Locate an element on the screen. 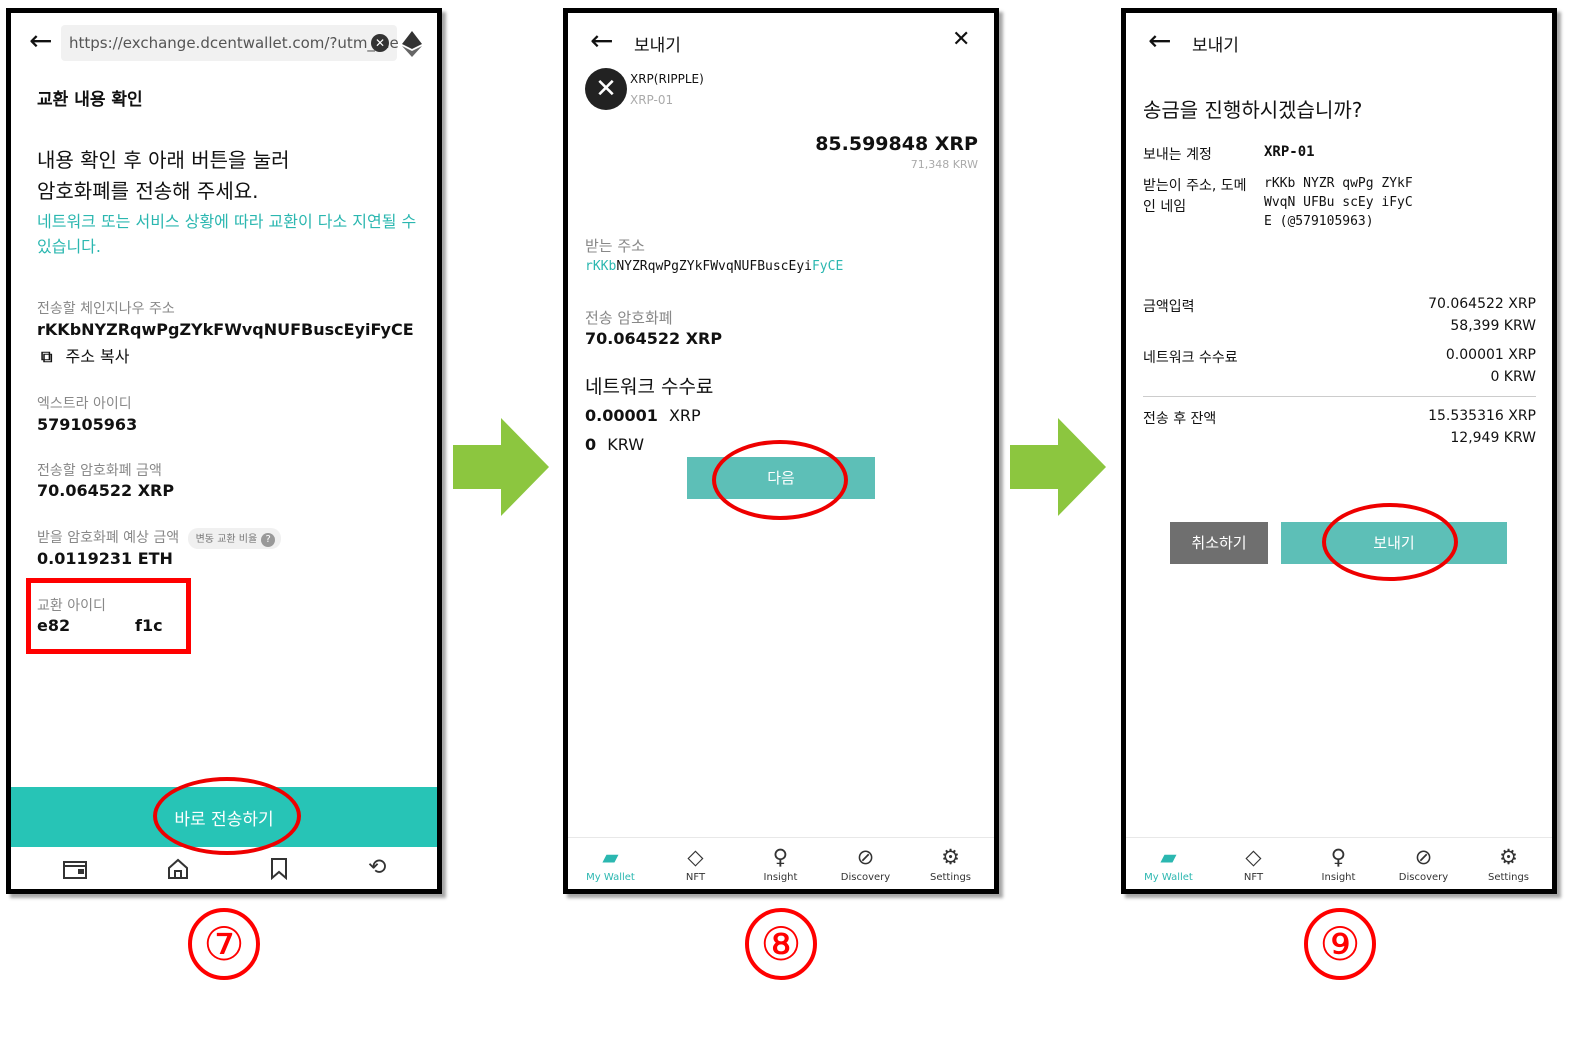  browser-bottom-nav: ⟲ is located at coordinates (224, 870).